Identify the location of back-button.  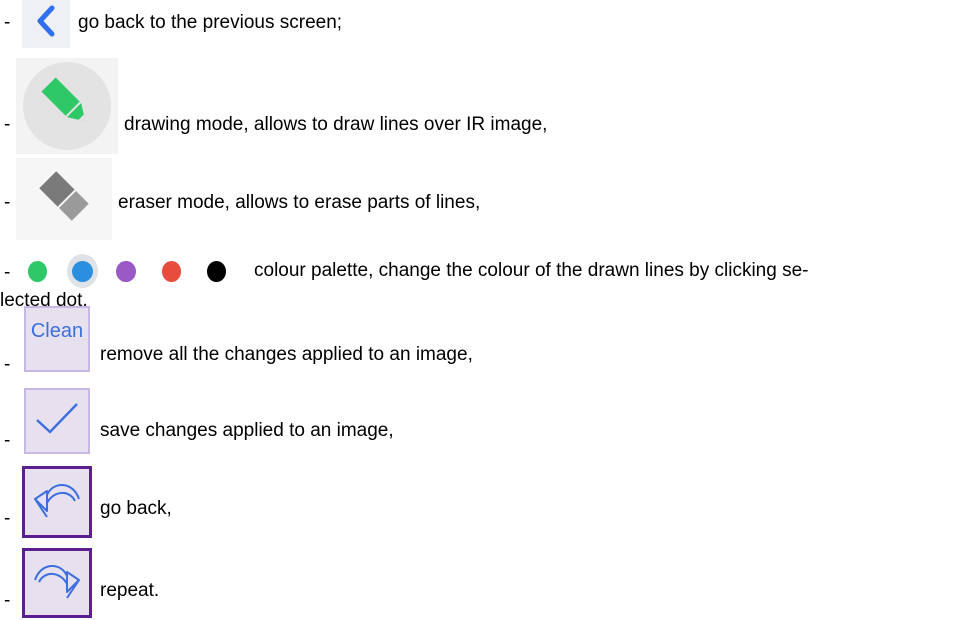
(46, 24).